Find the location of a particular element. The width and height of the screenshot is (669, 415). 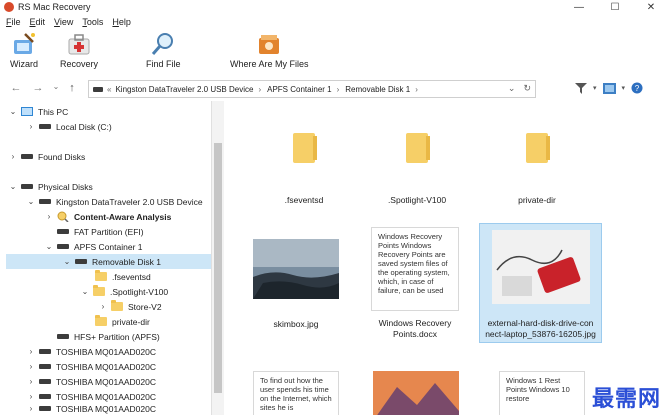

filter-icon is located at coordinates (581, 88).